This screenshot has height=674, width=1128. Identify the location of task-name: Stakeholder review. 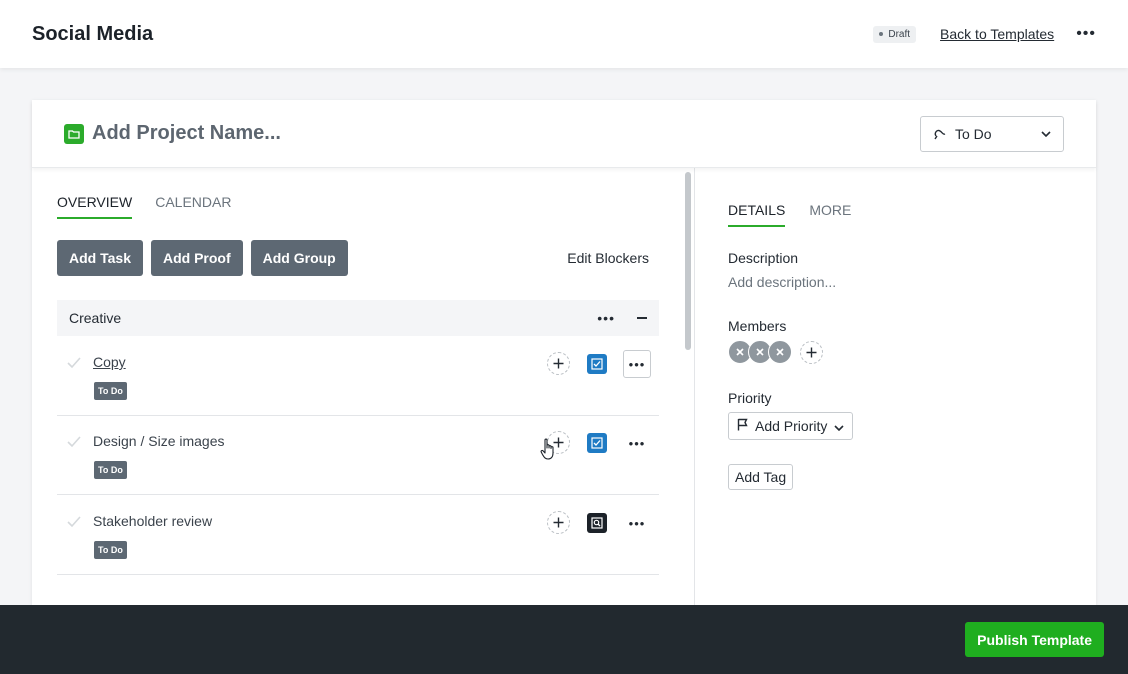
(152, 521).